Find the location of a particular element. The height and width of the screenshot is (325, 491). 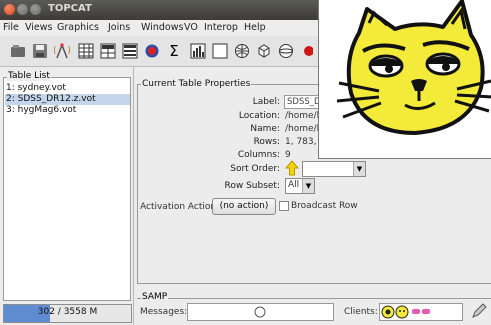

table-list-item: 2: SDSS_DR12.z.vot is located at coordinates (67, 99).